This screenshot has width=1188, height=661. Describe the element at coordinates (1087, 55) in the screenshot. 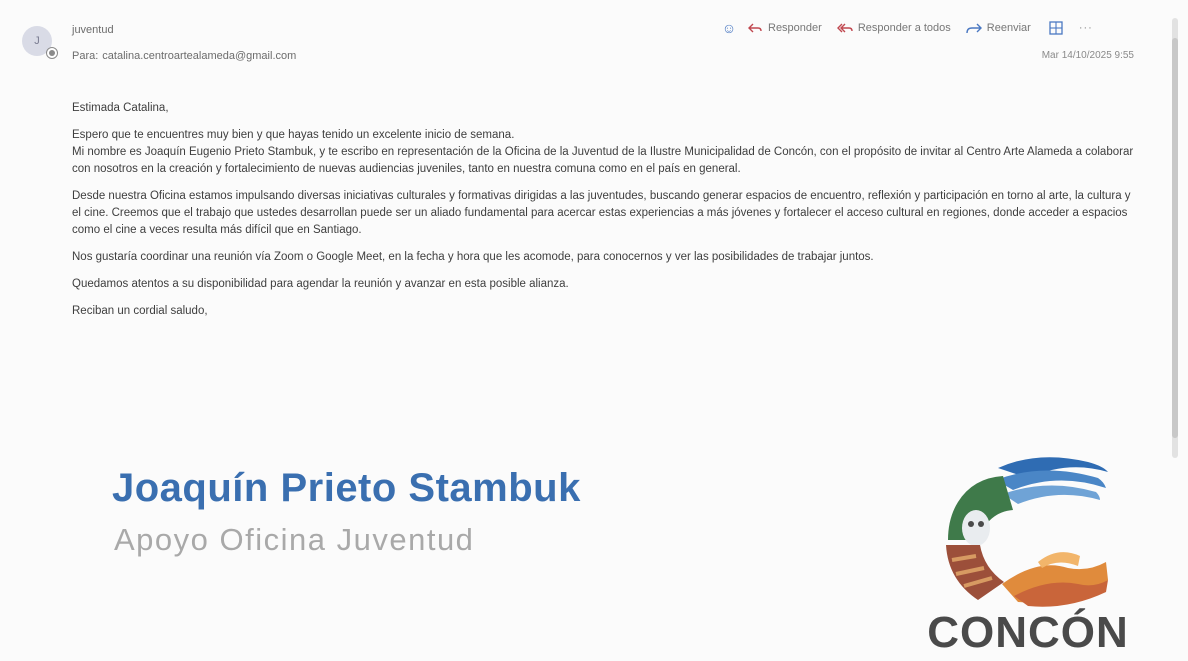

I see `message-date: Mar 14/10/2025 9:55` at that location.